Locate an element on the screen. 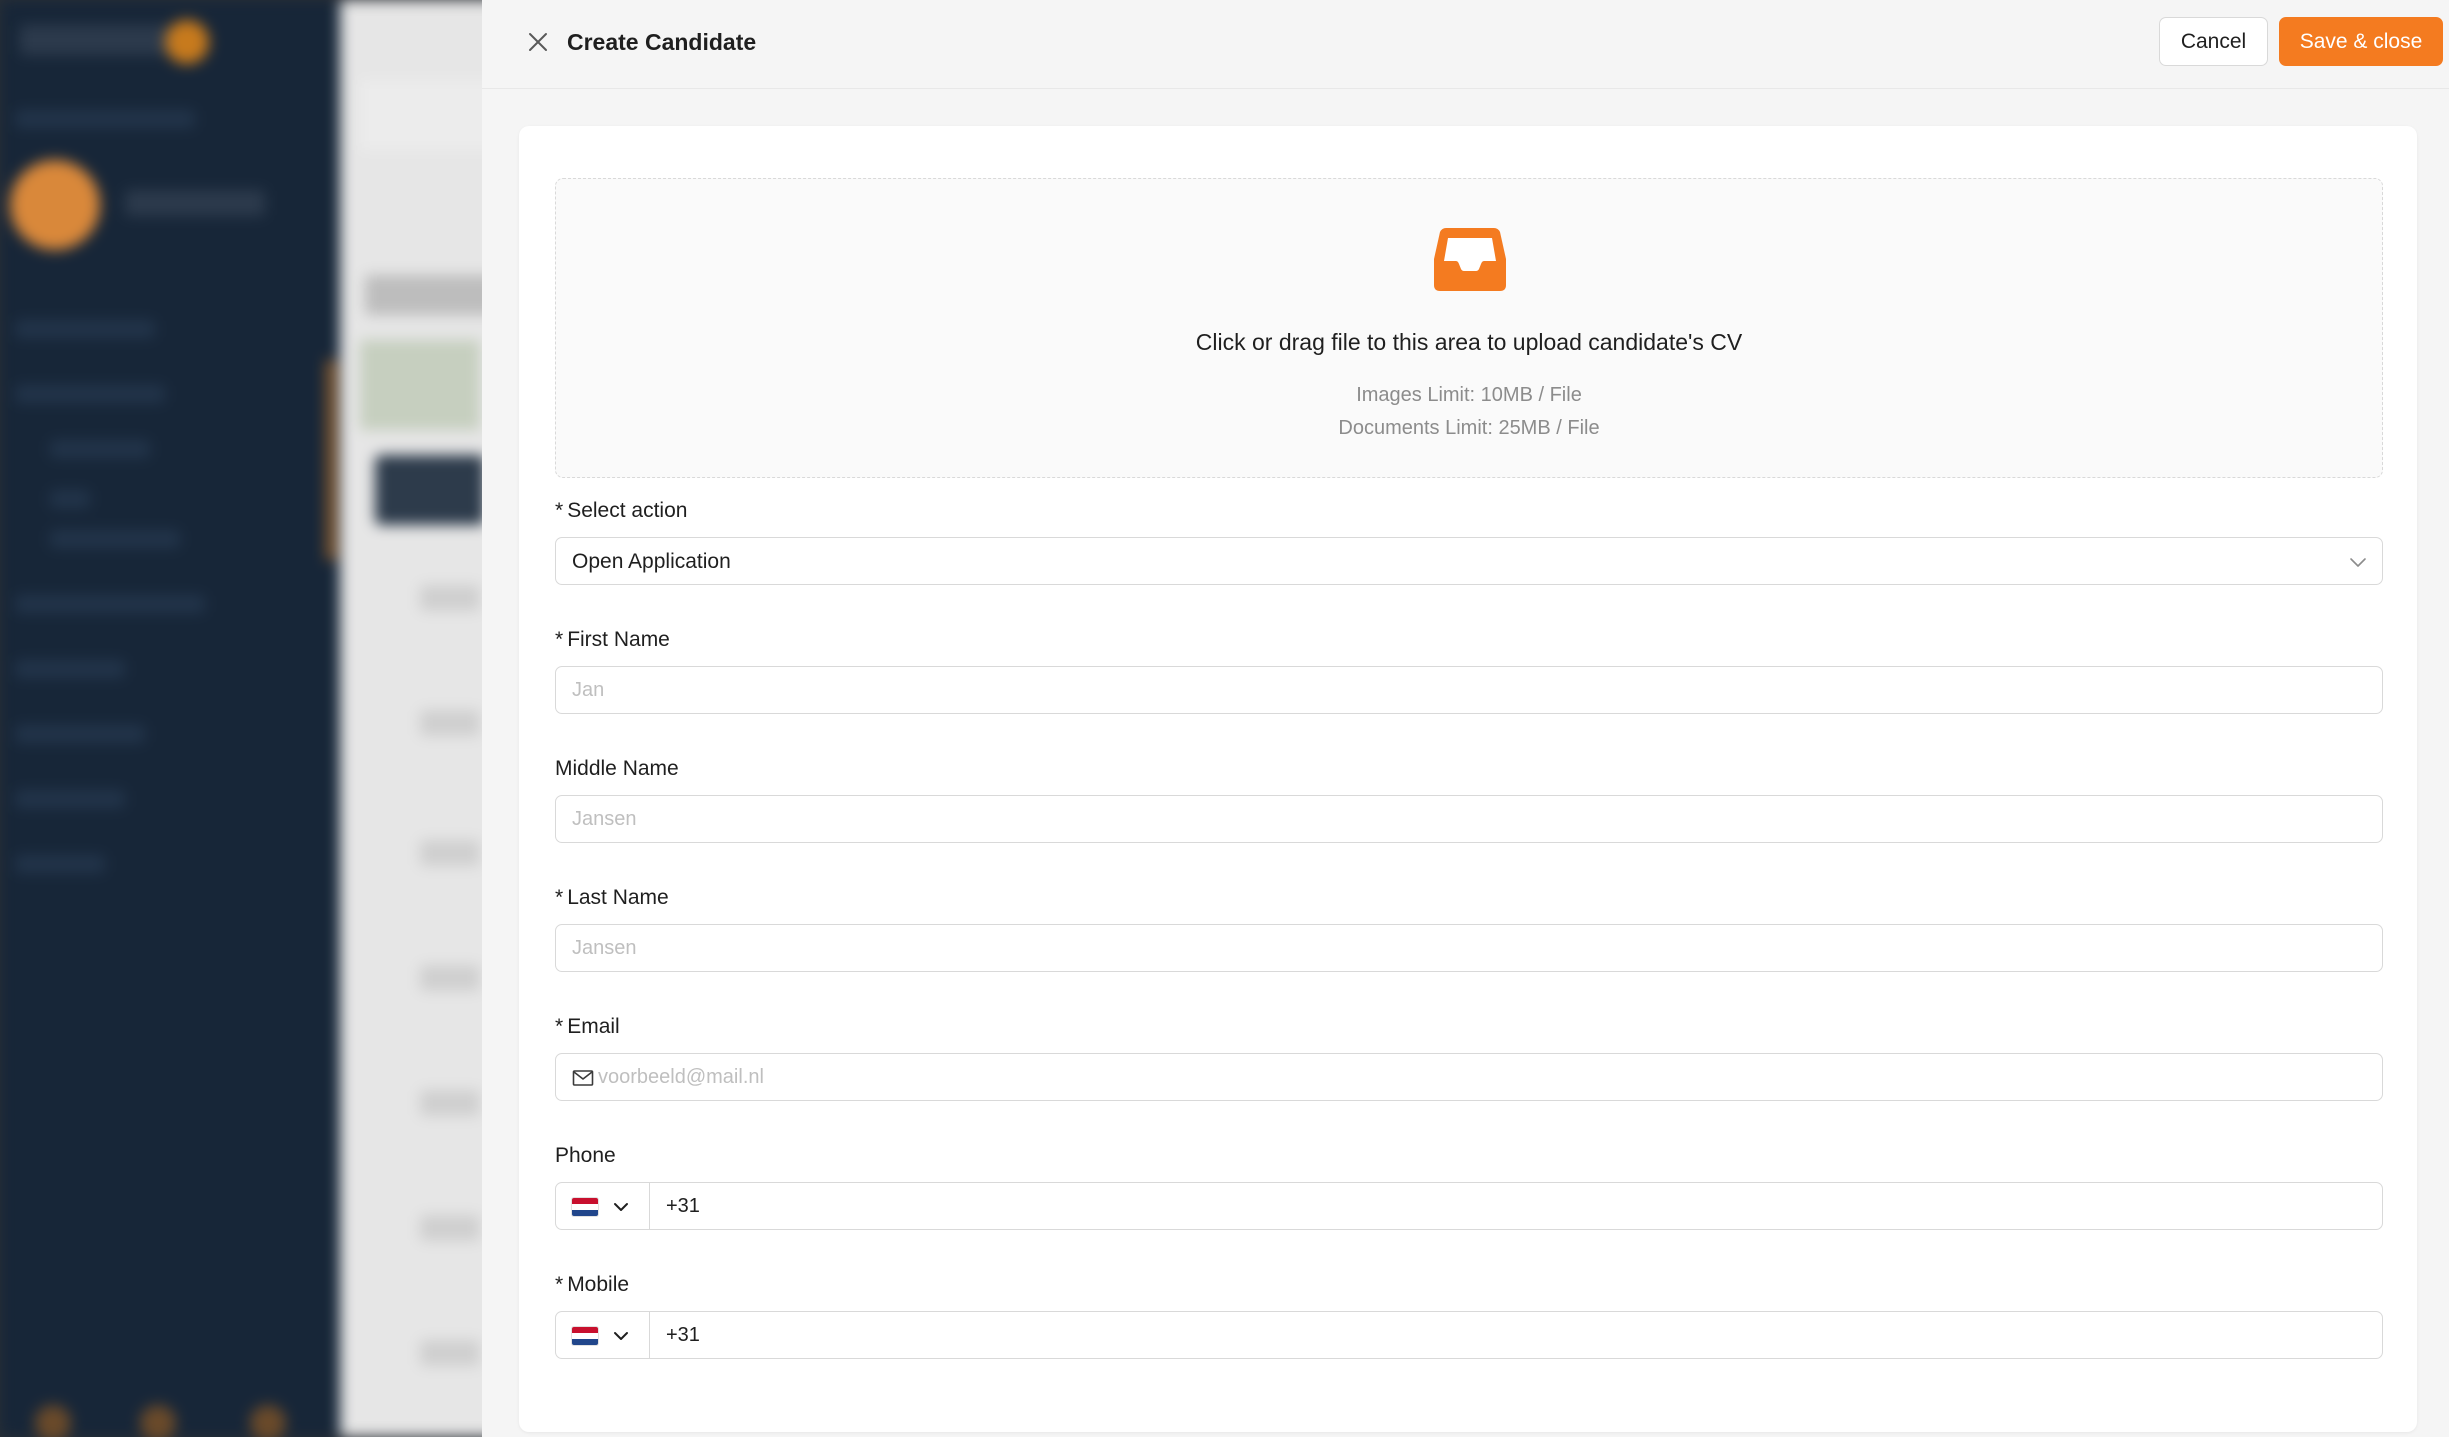 Image resolution: width=2449 pixels, height=1437 pixels. background-button is located at coordinates (430, 490).